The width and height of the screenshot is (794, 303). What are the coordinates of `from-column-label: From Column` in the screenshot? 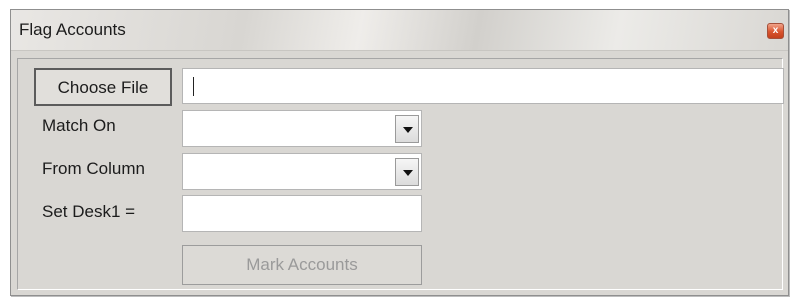 It's located at (93, 168).